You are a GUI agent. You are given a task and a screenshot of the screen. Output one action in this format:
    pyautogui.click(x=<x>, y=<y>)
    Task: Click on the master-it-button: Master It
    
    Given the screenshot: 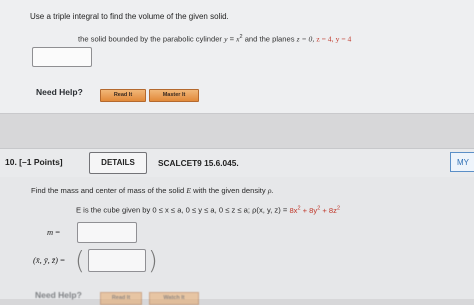 What is the action you would take?
    pyautogui.click(x=174, y=95)
    